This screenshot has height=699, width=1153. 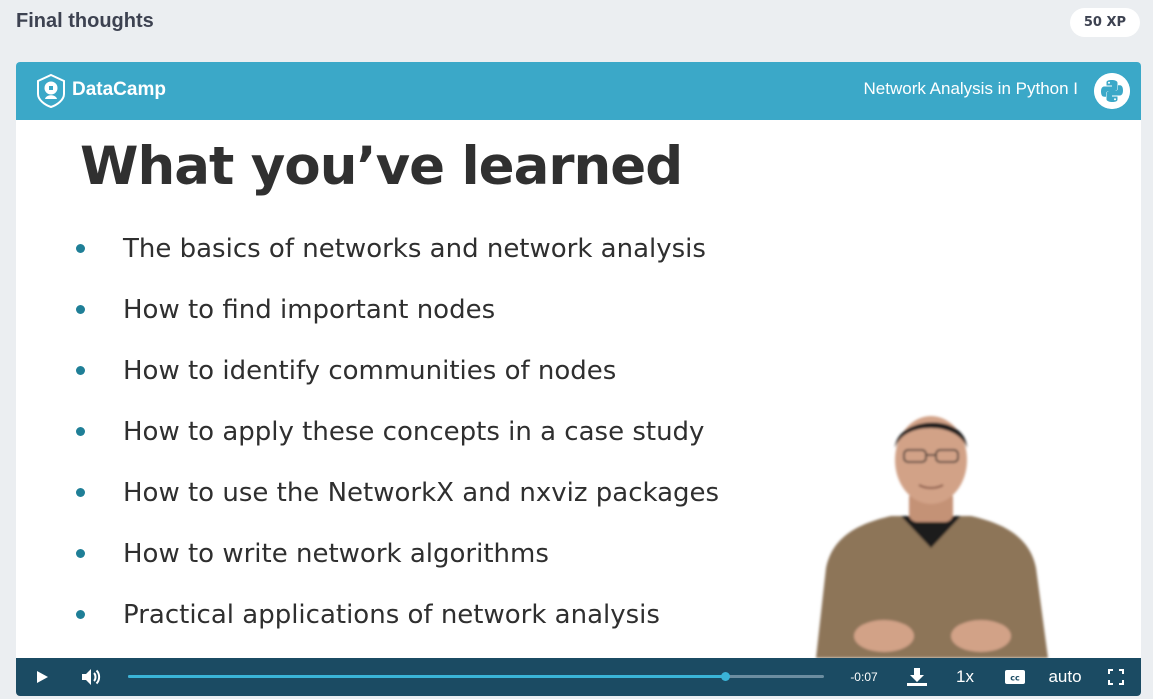 What do you see at coordinates (1104, 22) in the screenshot?
I see `xp-badge: 50 XP` at bounding box center [1104, 22].